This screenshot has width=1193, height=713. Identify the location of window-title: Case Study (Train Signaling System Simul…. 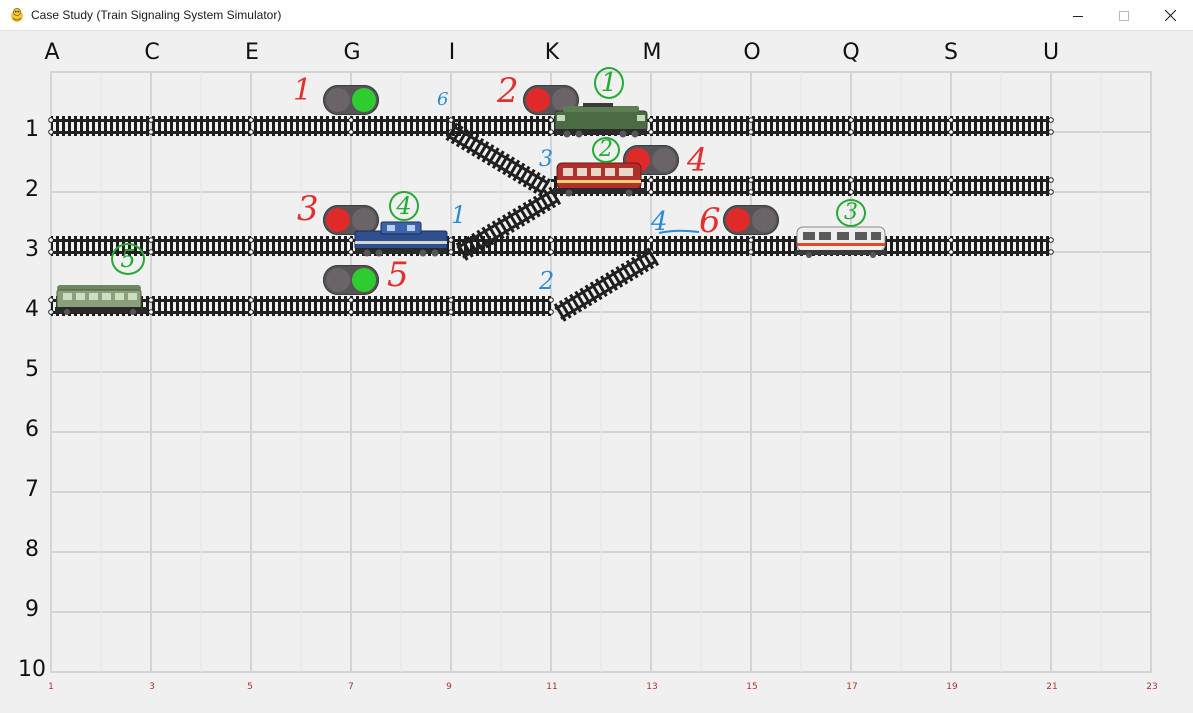
(156, 15).